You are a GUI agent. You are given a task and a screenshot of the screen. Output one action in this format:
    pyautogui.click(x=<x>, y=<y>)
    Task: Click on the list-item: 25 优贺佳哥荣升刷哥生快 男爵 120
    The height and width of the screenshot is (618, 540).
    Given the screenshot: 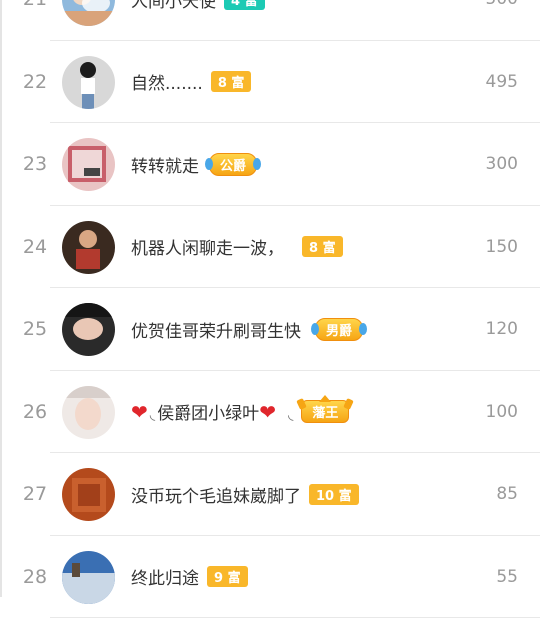 What is the action you would take?
    pyautogui.click(x=270, y=329)
    